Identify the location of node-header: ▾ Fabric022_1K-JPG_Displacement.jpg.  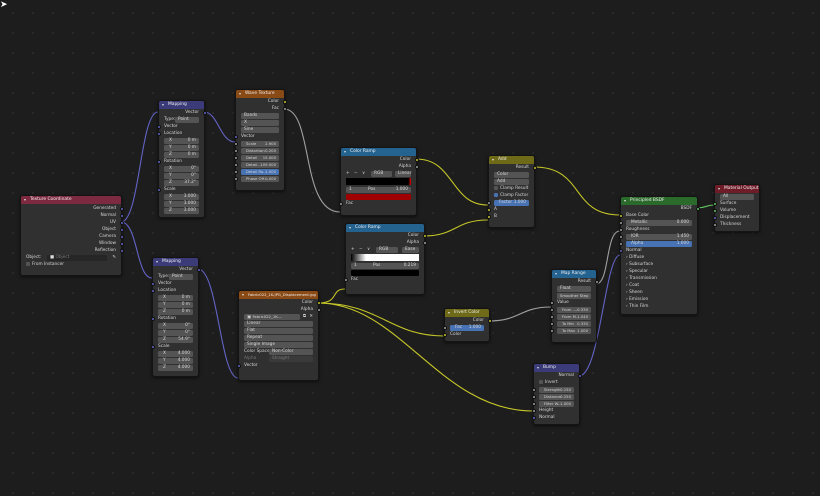
(278, 295).